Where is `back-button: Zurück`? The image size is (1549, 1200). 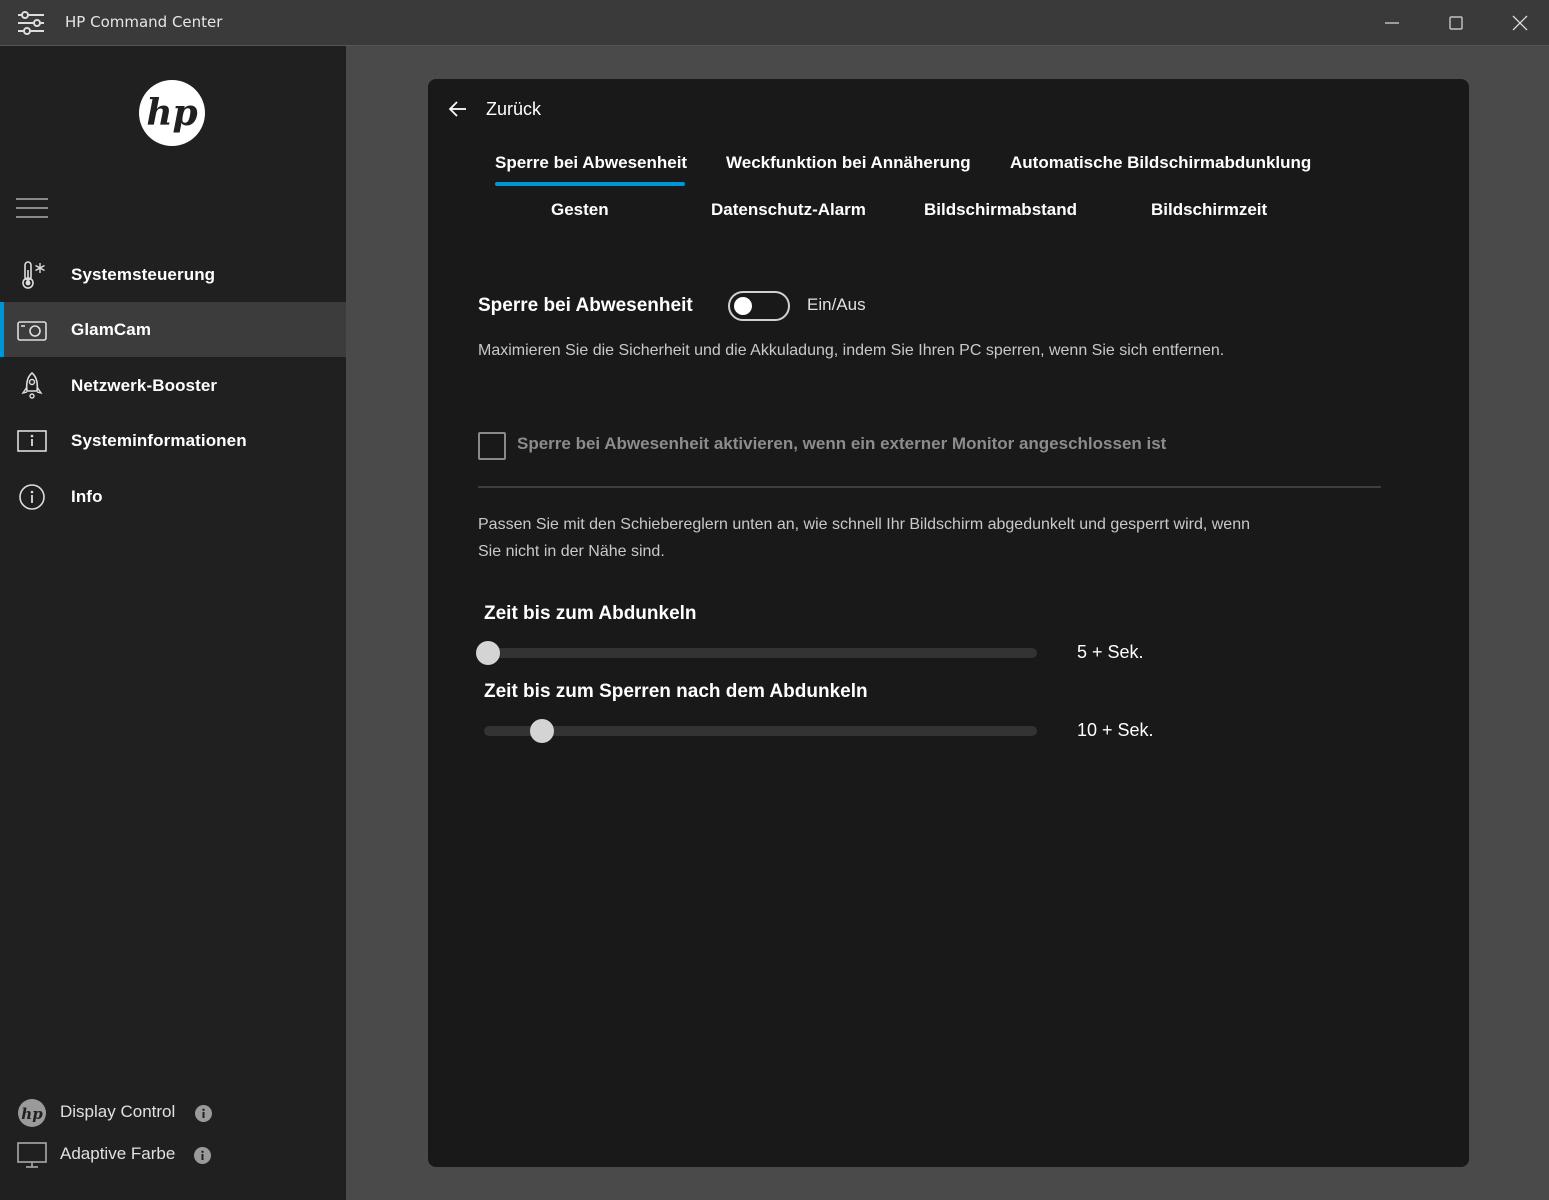 back-button: Zurück is located at coordinates (494, 109).